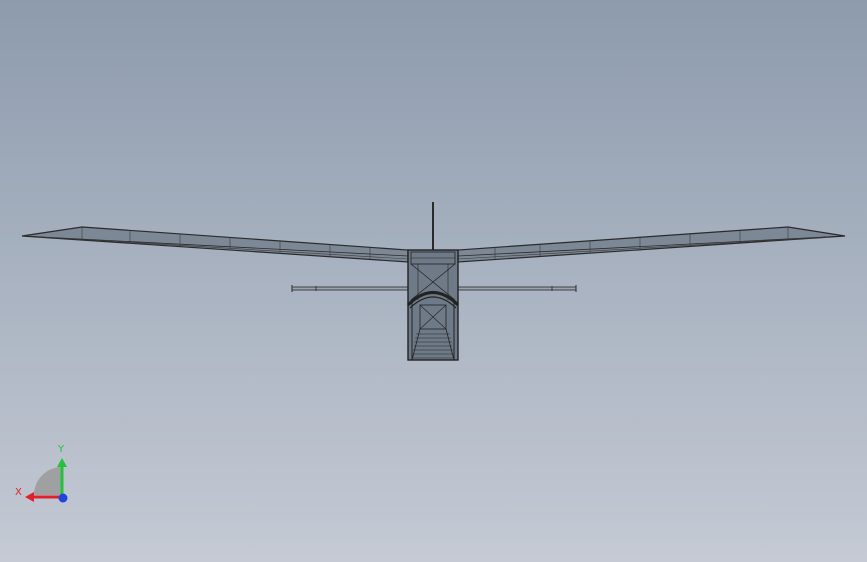  I want to click on x-axis-arrow, so click(29, 497).